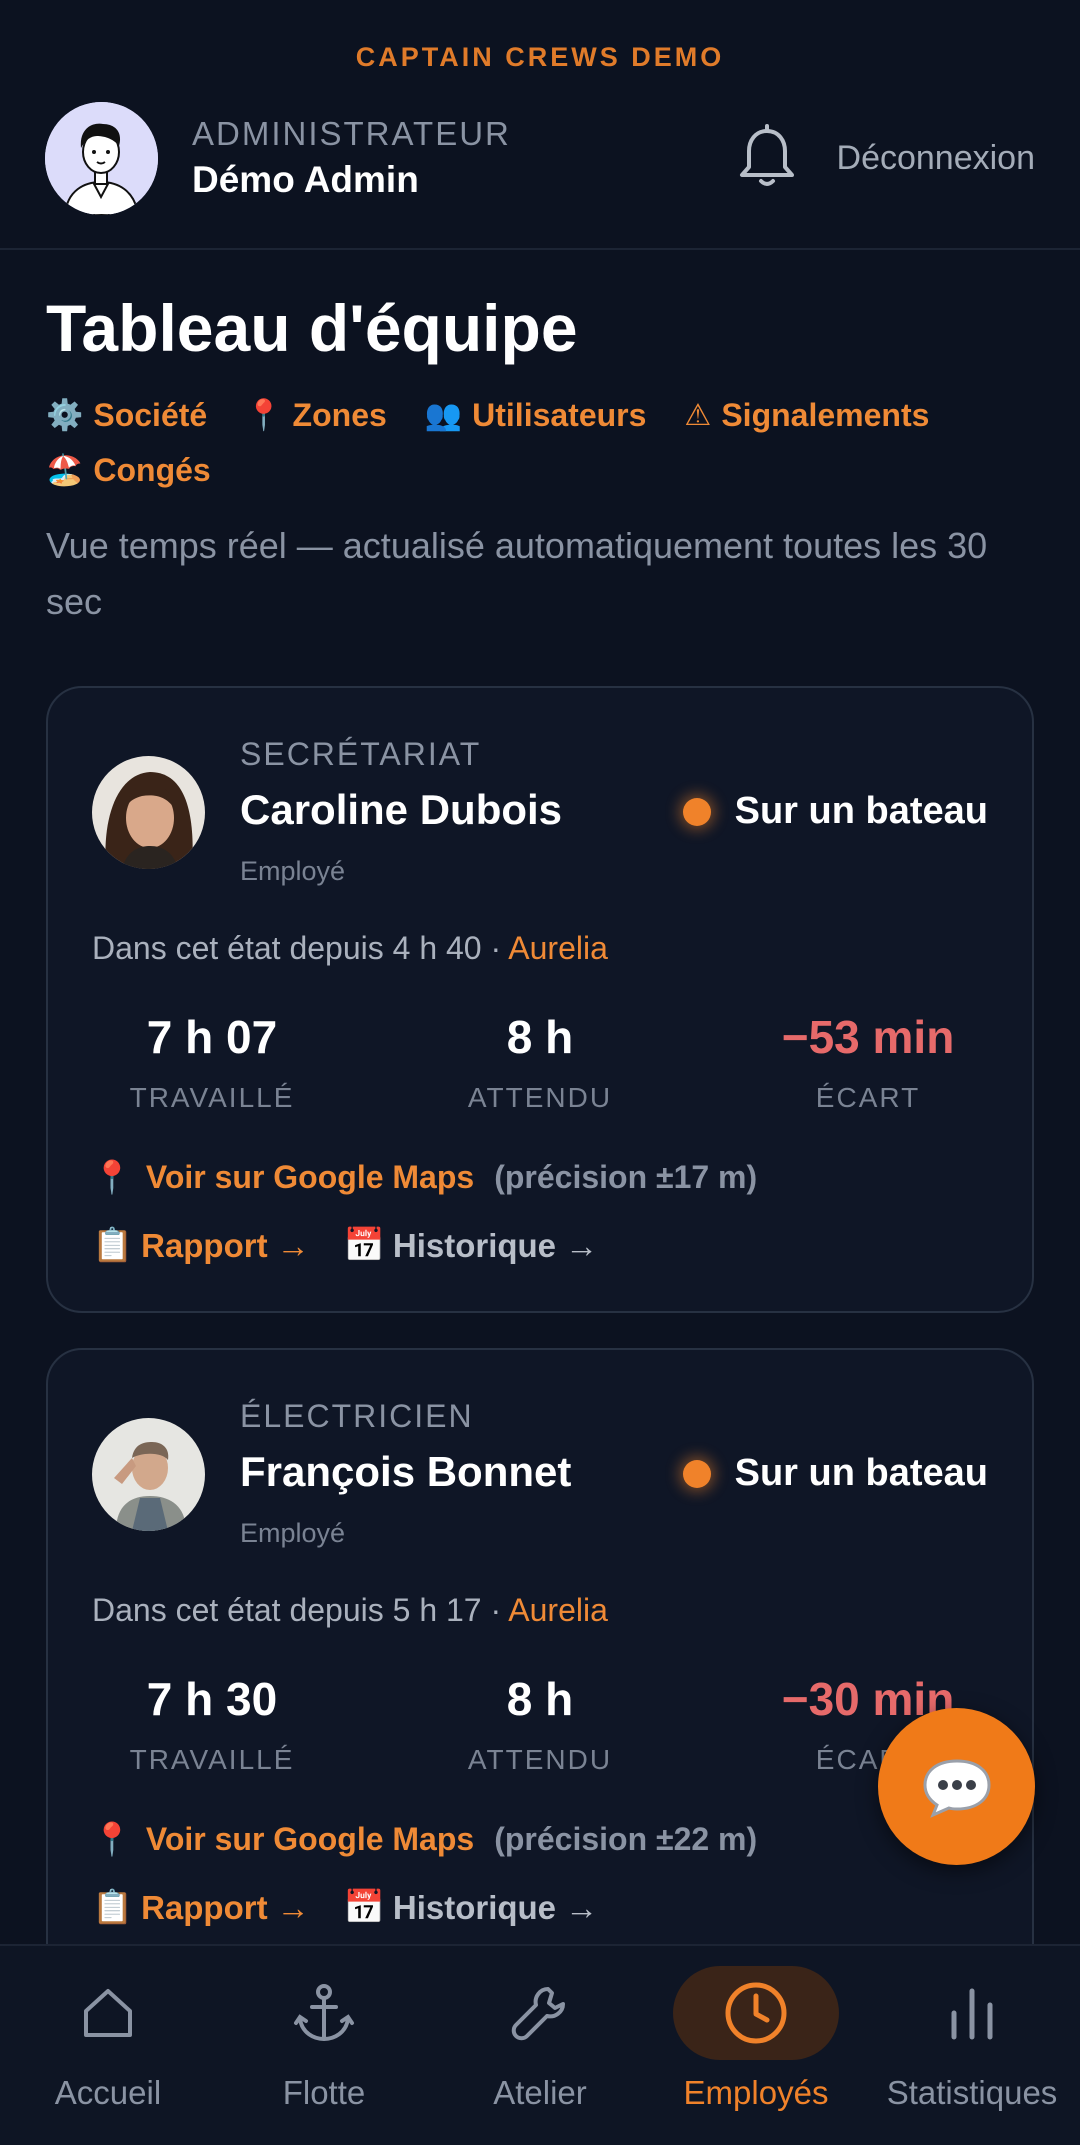  I want to click on logout-button: Déconnexion, so click(936, 158).